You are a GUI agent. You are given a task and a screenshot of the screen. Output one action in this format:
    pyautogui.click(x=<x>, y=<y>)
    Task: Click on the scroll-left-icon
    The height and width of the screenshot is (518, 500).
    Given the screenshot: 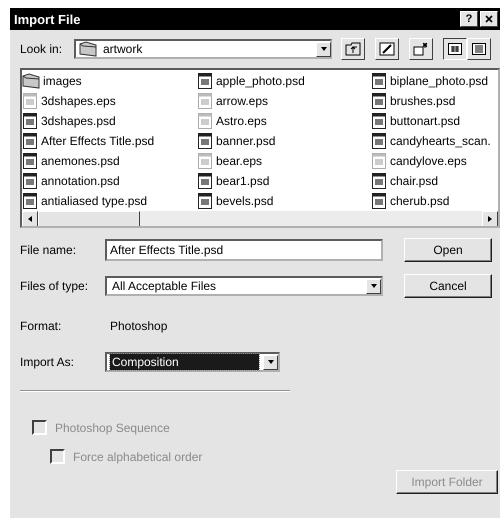 What is the action you would take?
    pyautogui.click(x=30, y=219)
    